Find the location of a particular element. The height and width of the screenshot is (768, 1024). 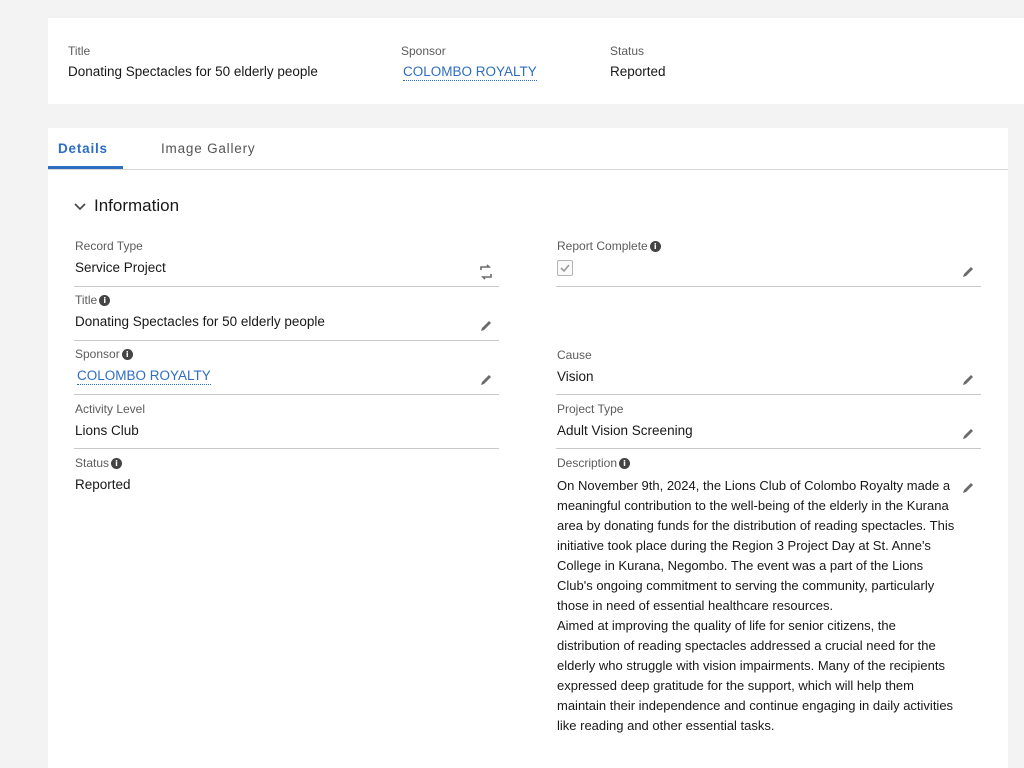

sponsor-link: COLOMBO ROYALTY is located at coordinates (144, 376).